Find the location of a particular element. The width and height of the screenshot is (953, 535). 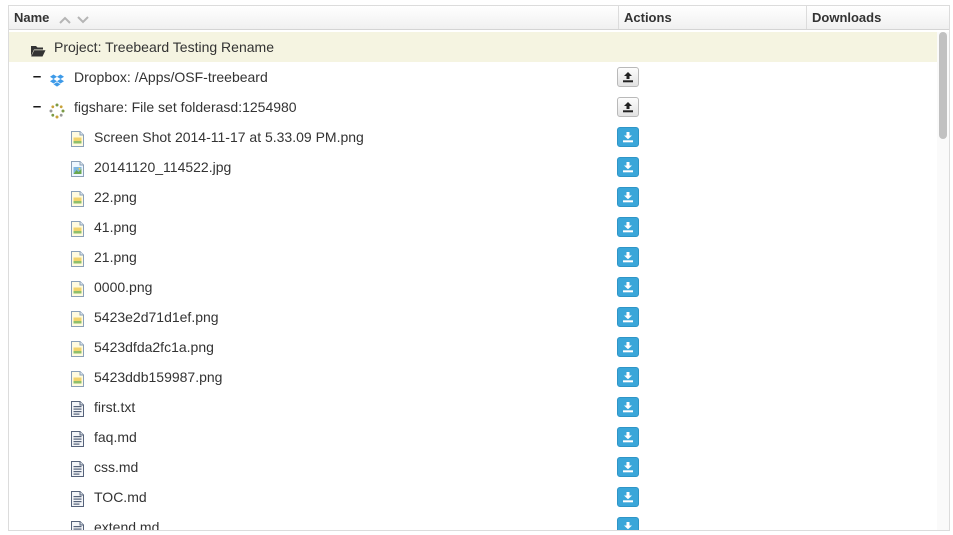

column-header-downloads: Downloads is located at coordinates (878, 17).